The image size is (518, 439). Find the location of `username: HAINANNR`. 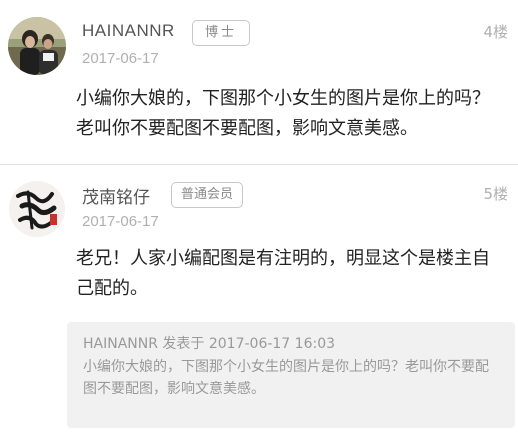

username: HAINANNR is located at coordinates (128, 31).